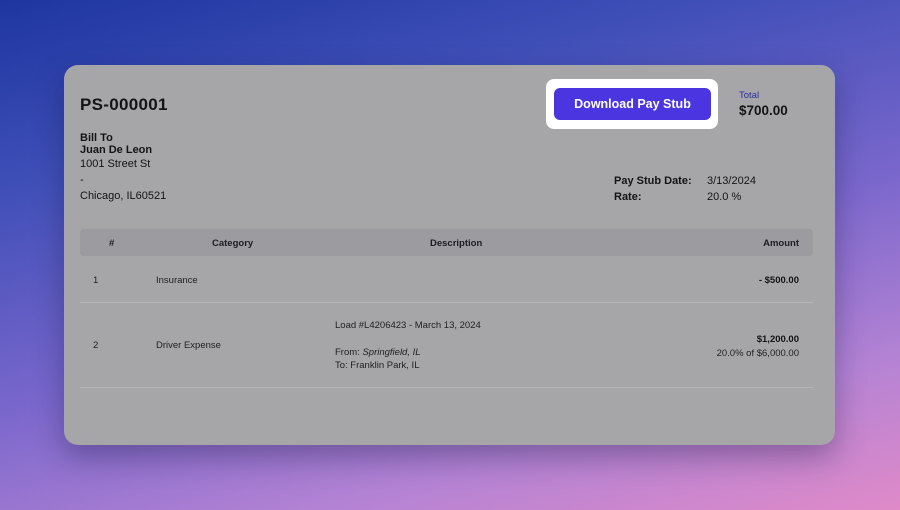 The width and height of the screenshot is (900, 510). What do you see at coordinates (391, 352) in the screenshot?
I see `from-value: Springfield, IL` at bounding box center [391, 352].